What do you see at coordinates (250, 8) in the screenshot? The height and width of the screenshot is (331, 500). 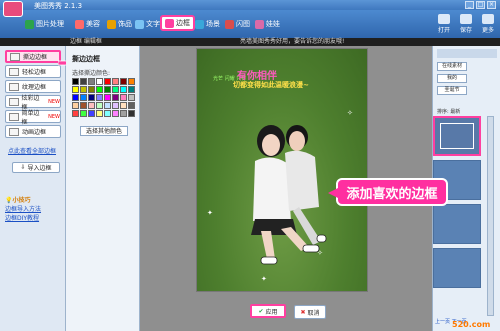 I see `title-bar: 美图秀秀 2.1.3 _ □ ×` at bounding box center [250, 8].